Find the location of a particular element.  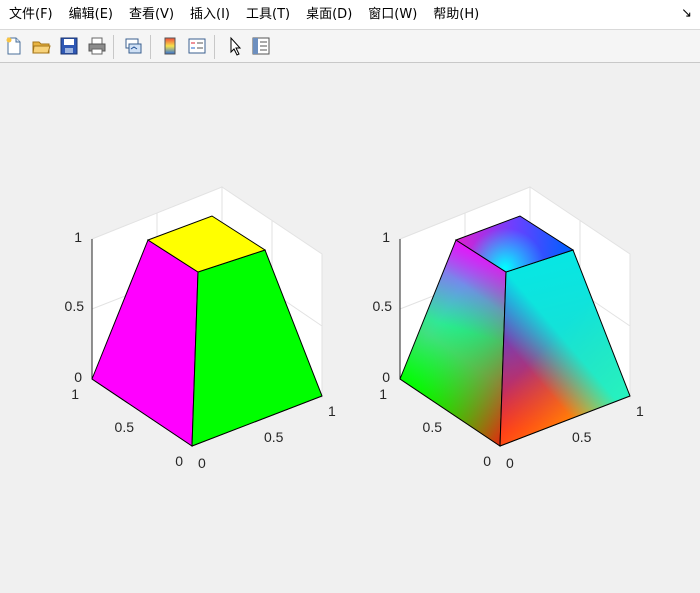

left-z-tick-1: 1 is located at coordinates (78, 237).